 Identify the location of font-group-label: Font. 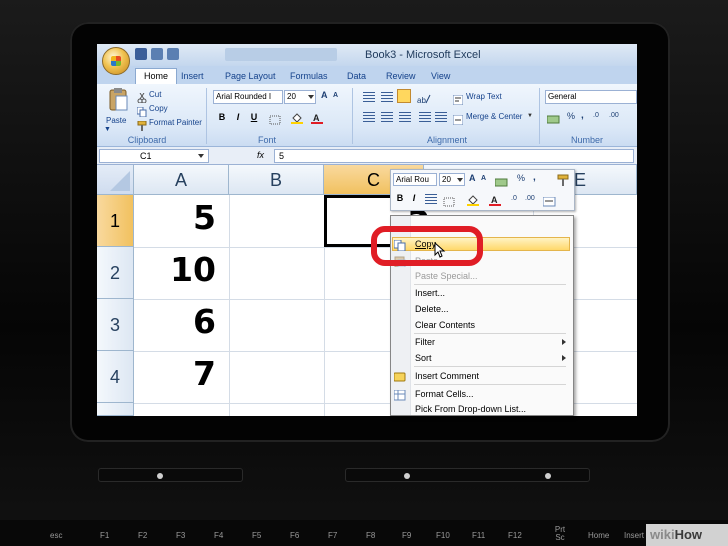
(266, 140).